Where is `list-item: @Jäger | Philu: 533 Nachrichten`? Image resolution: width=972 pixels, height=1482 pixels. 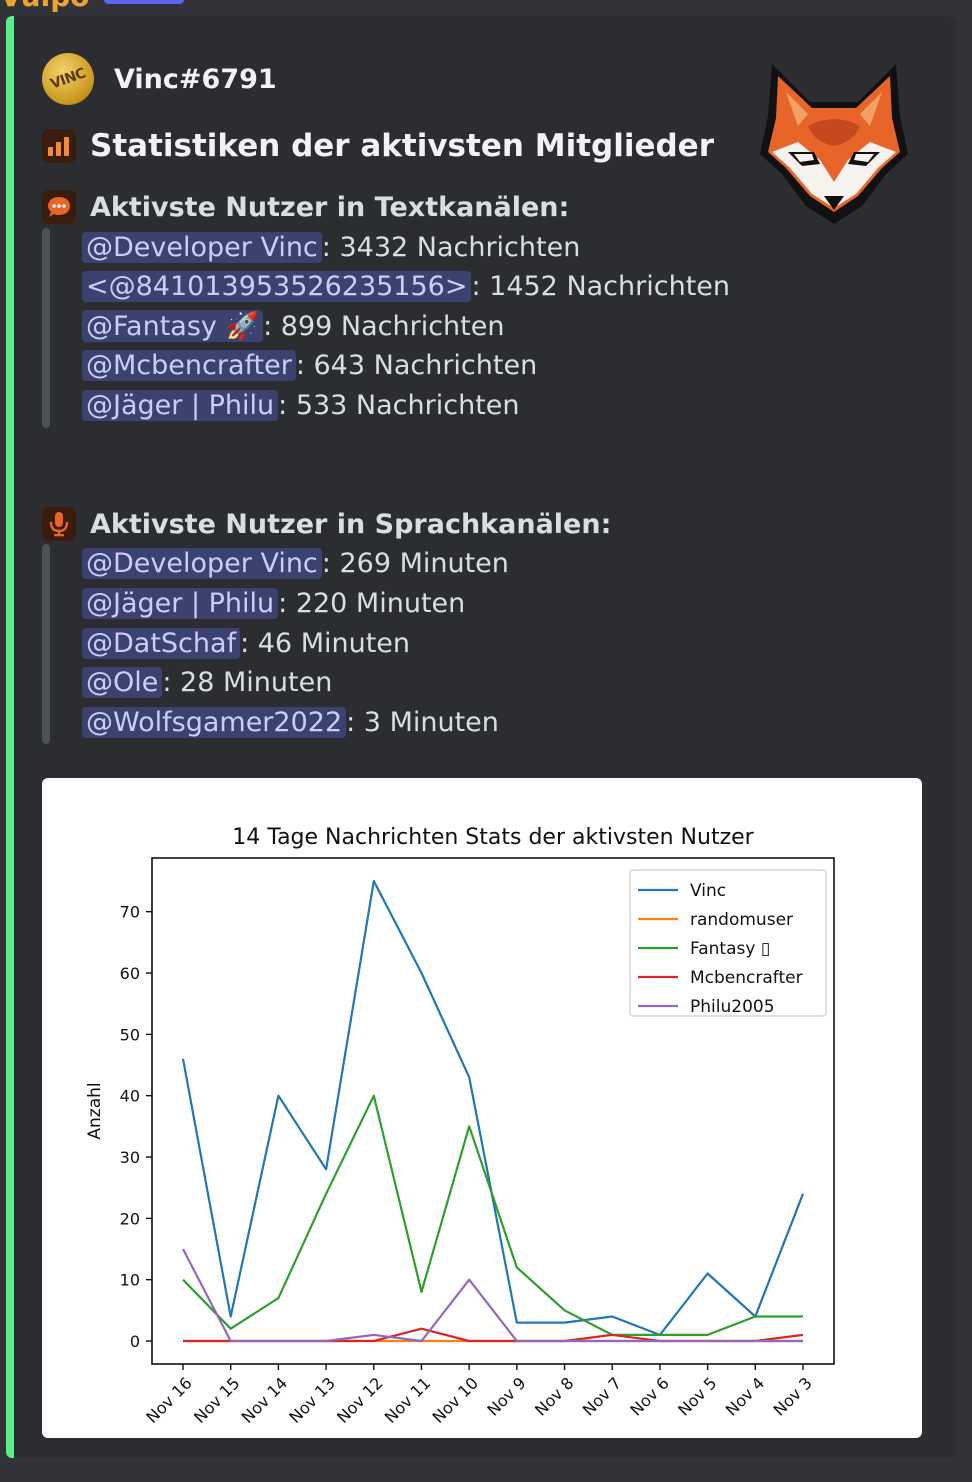
list-item: @Jäger | Philu: 533 Nachrichten is located at coordinates (301, 405).